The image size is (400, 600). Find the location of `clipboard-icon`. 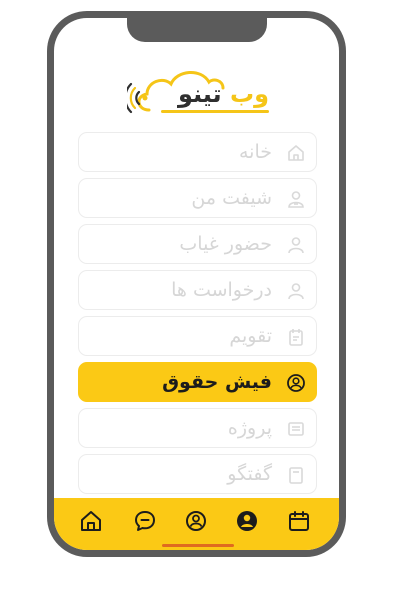

clipboard-icon is located at coordinates (296, 337).